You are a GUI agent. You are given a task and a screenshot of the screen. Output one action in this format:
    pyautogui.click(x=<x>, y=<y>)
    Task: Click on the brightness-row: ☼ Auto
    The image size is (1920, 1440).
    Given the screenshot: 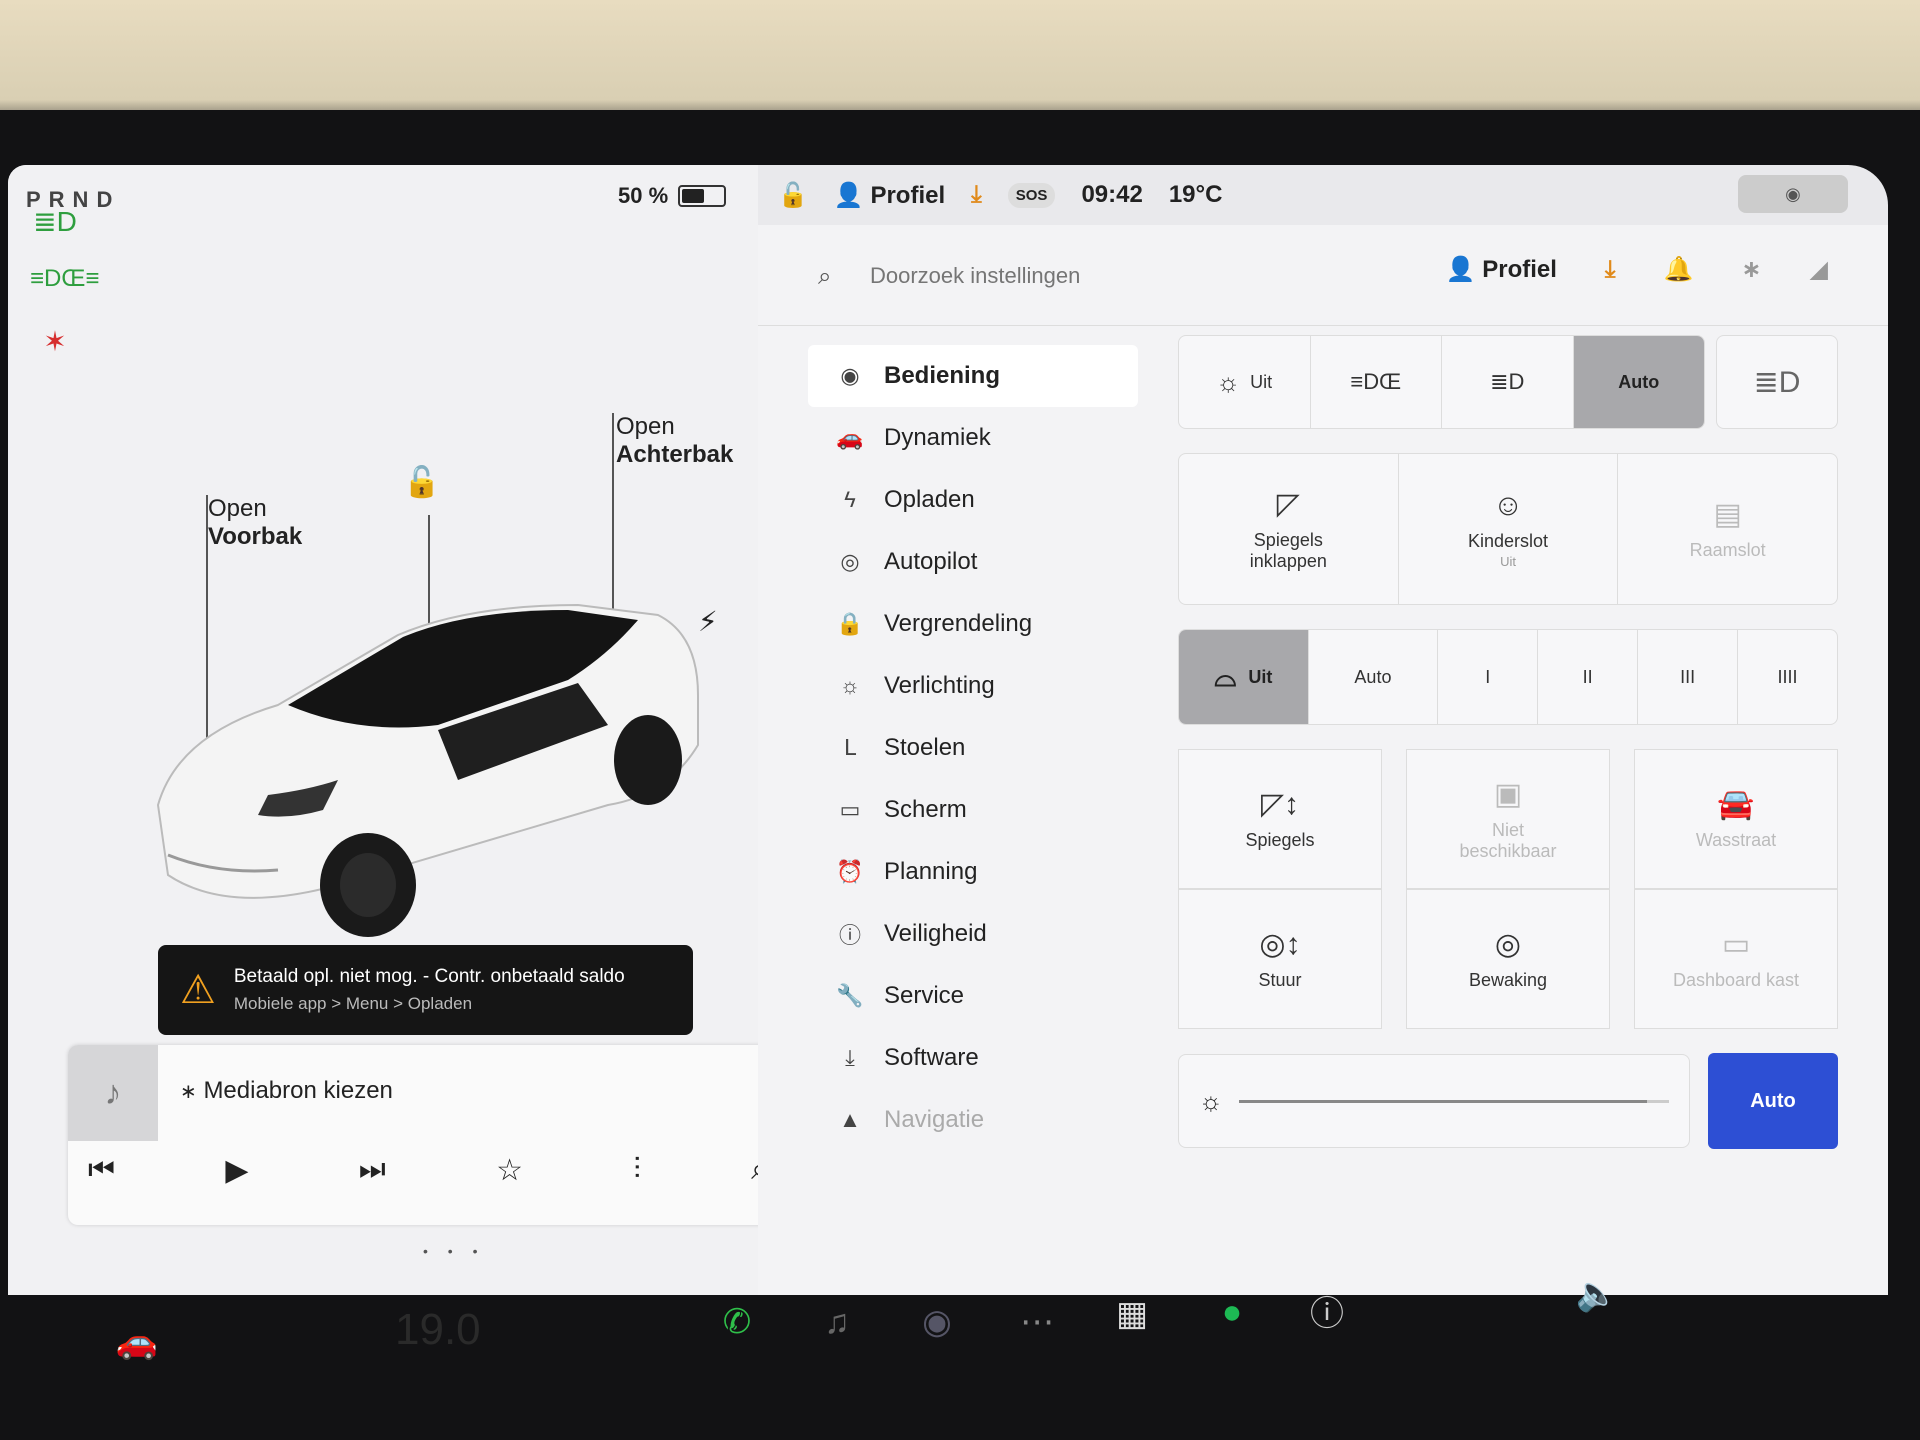 What is the action you would take?
    pyautogui.click(x=1508, y=1101)
    